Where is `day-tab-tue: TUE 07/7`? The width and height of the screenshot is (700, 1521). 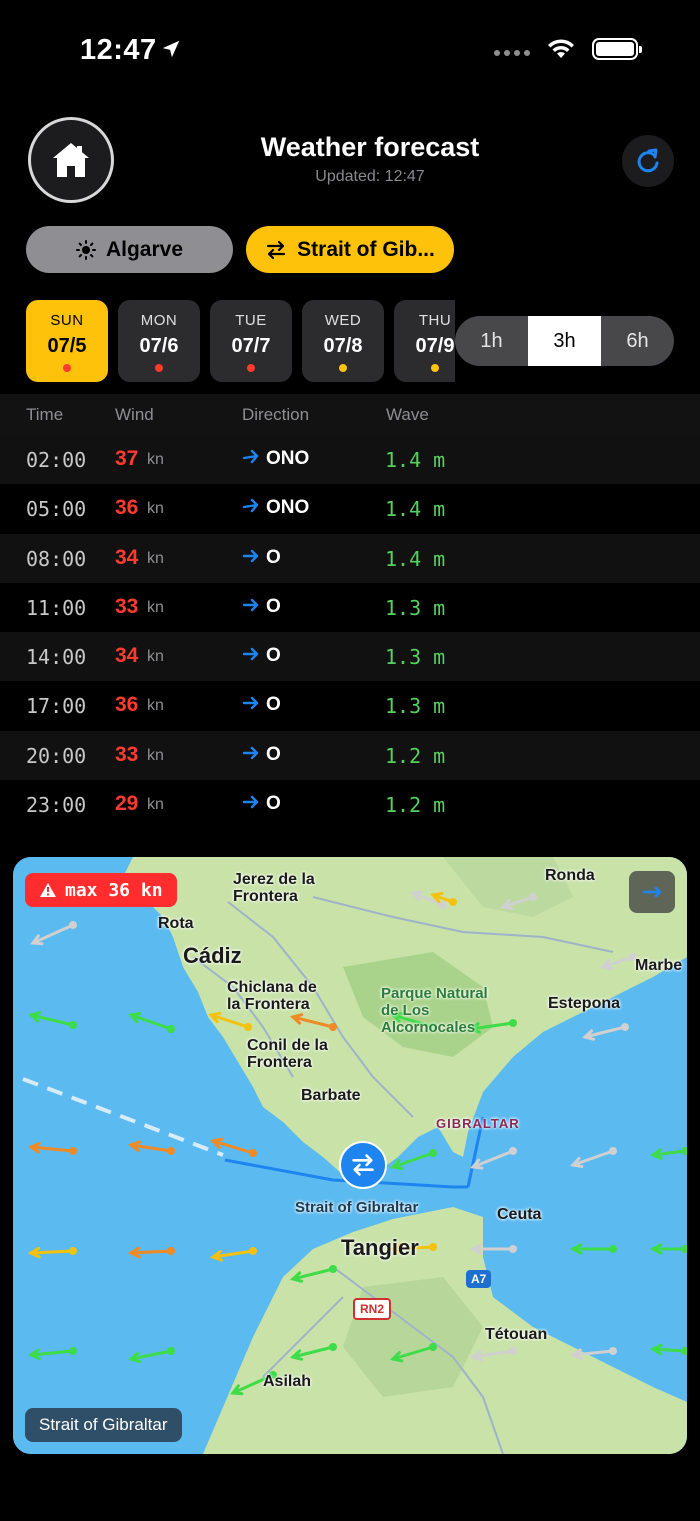 day-tab-tue: TUE 07/7 is located at coordinates (251, 341).